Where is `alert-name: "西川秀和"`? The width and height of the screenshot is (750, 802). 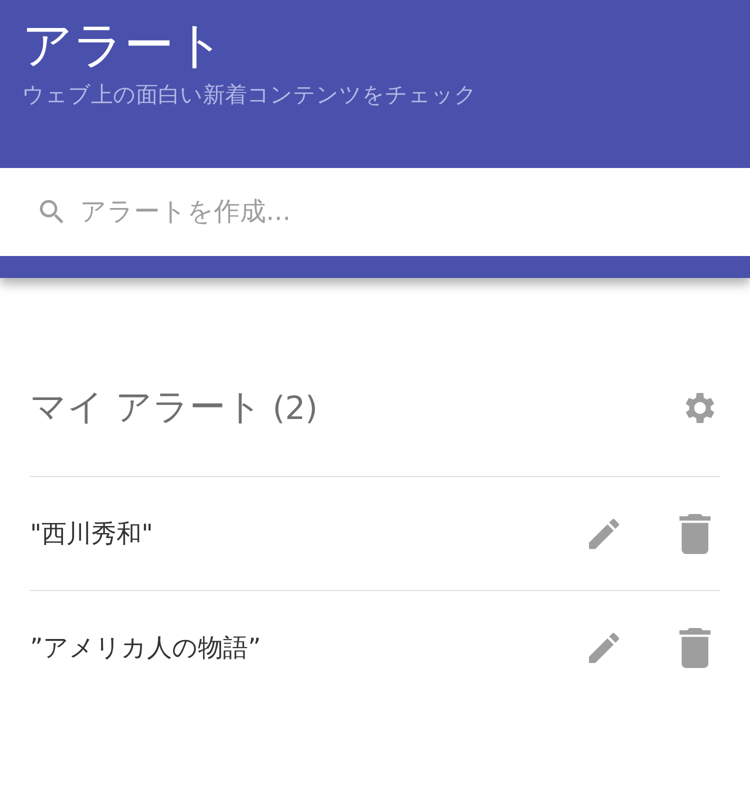
alert-name: "西川秀和" is located at coordinates (307, 533).